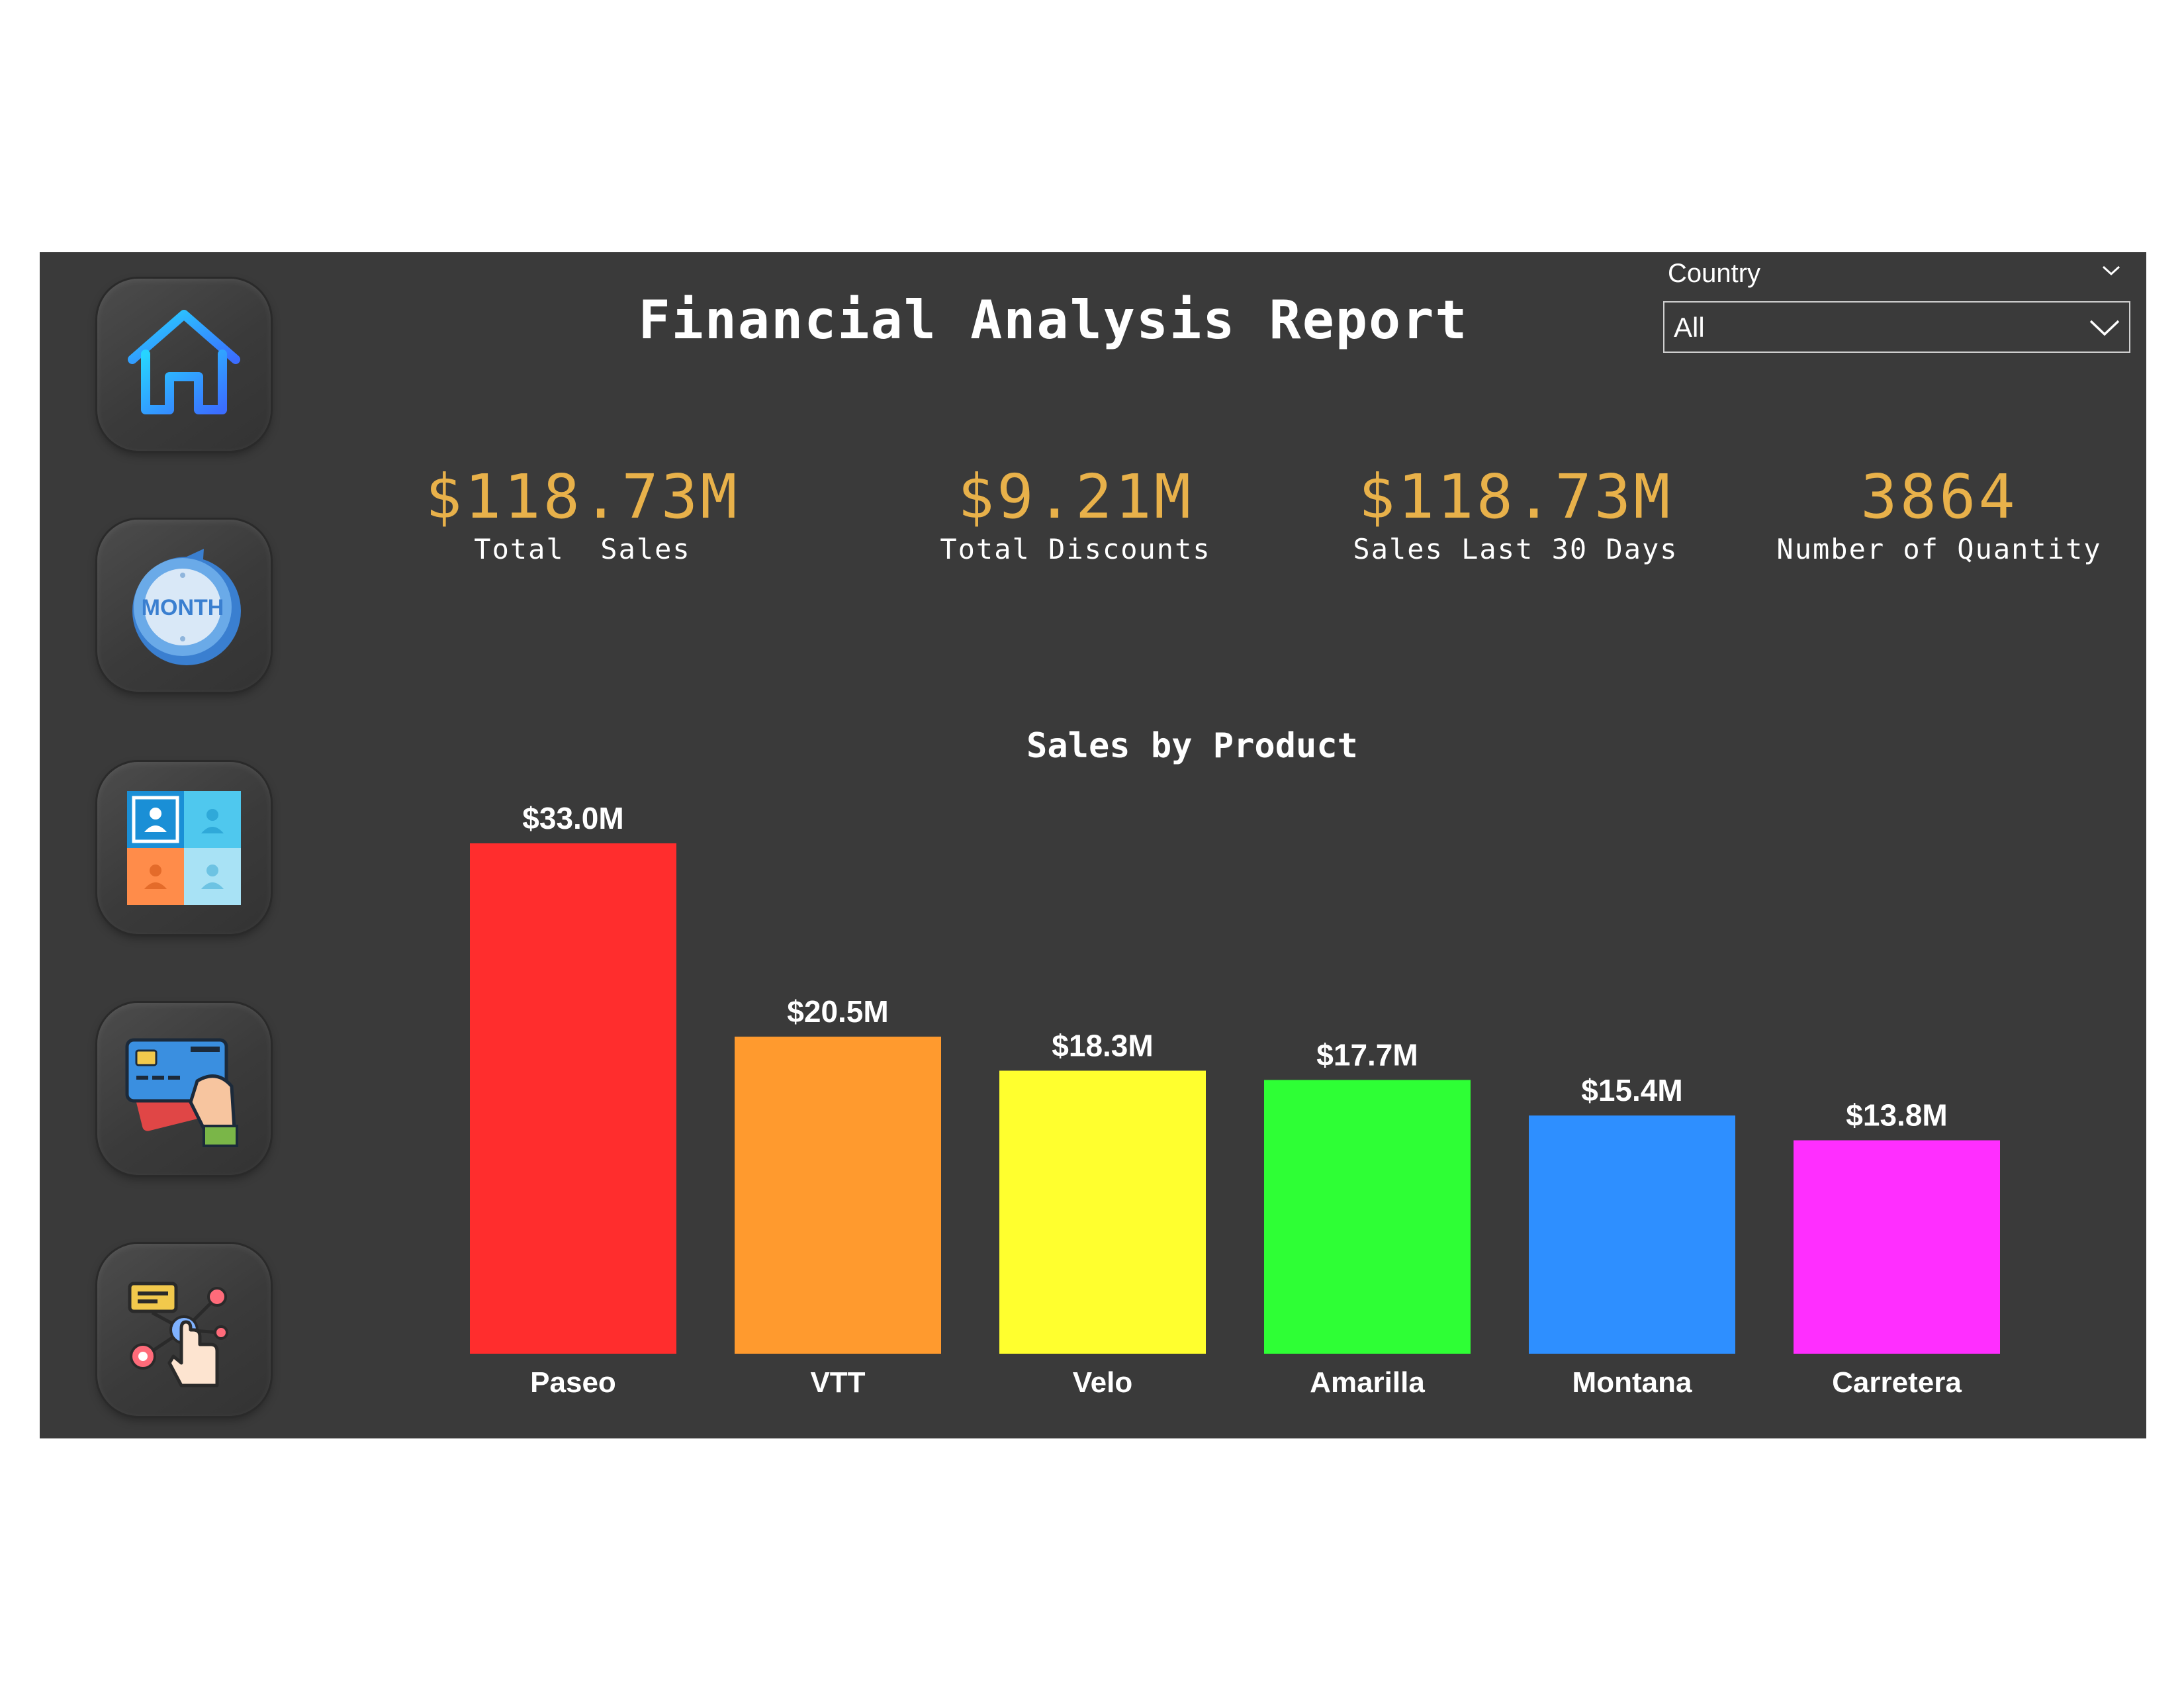 The height and width of the screenshot is (1688, 2184). What do you see at coordinates (1897, 1115) in the screenshot?
I see `data-label: $13.8M` at bounding box center [1897, 1115].